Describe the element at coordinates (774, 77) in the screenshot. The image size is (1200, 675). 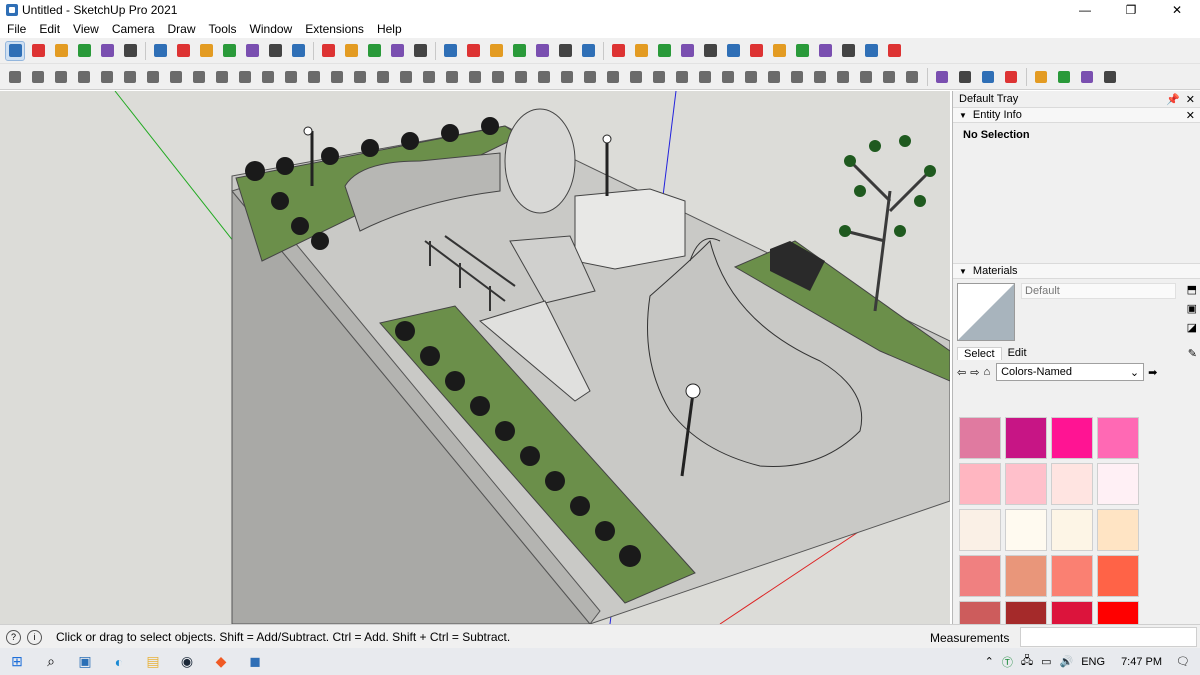
I see `modeling-tool-34-icon` at that location.